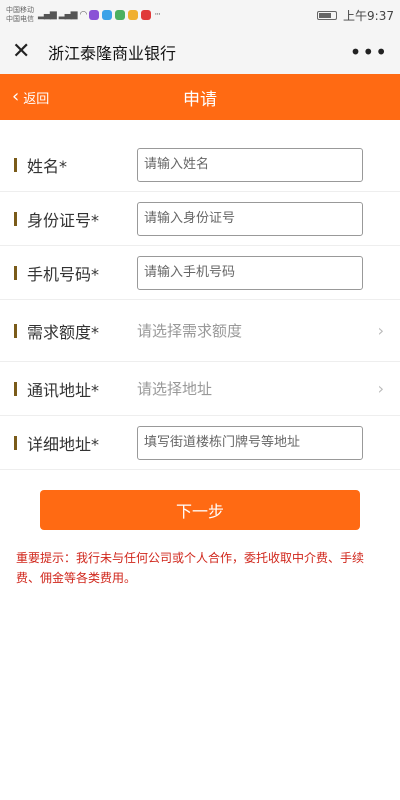 This screenshot has height=800, width=400. I want to click on form-row-id-number: 身份证号*, so click(200, 219).